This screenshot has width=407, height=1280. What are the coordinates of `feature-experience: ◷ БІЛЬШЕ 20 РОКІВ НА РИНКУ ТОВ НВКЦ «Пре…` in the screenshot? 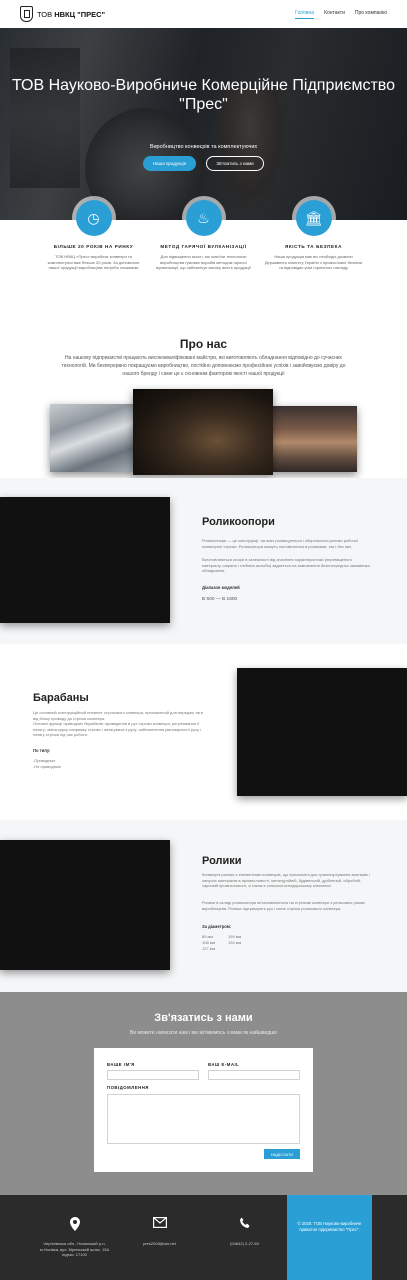 It's located at (94, 260).